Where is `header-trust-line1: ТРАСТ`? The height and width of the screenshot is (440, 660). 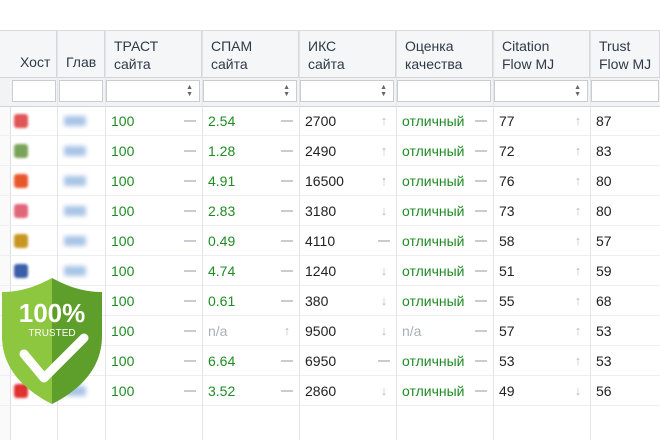
header-trust-line1: ТРАСТ is located at coordinates (136, 46).